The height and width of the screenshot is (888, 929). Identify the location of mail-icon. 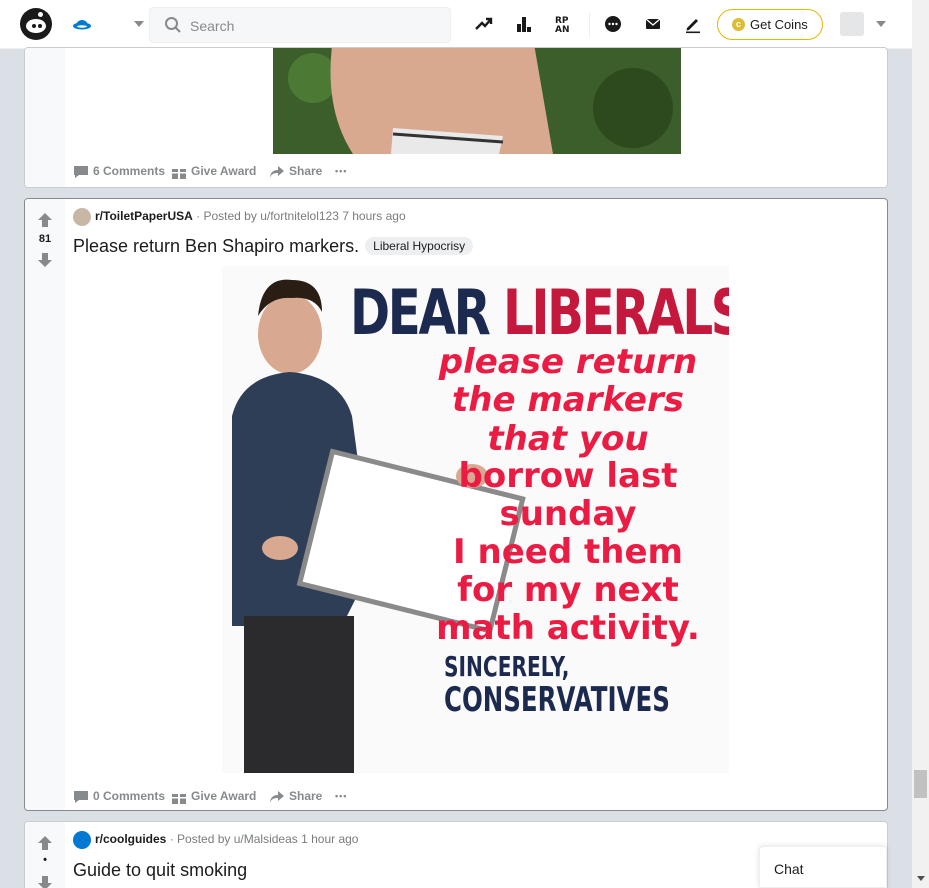
(653, 24).